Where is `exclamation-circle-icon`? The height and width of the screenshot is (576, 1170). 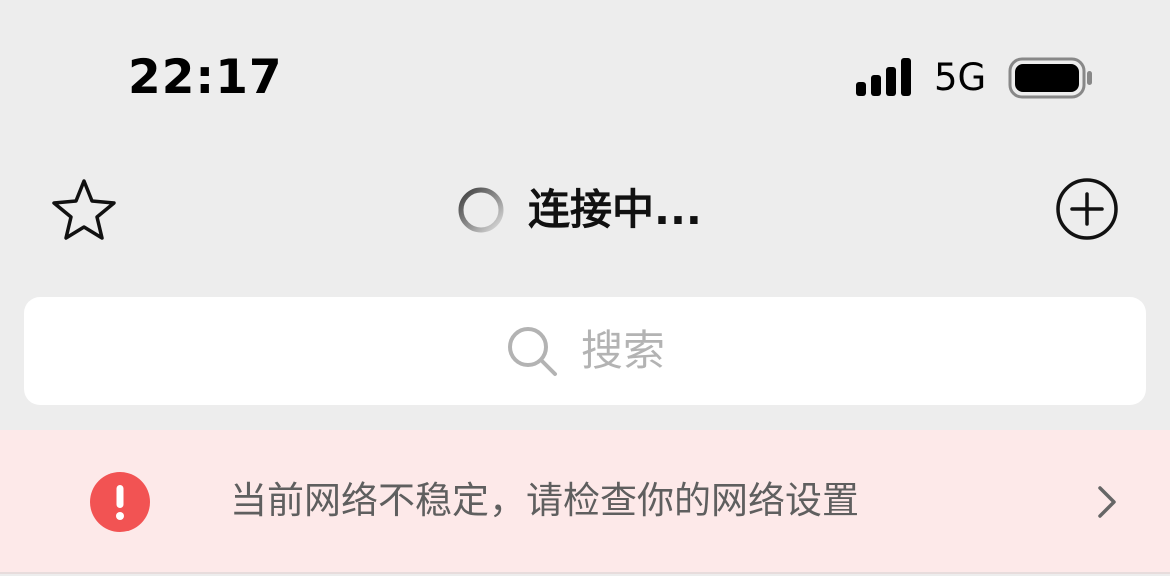
exclamation-circle-icon is located at coordinates (120, 502).